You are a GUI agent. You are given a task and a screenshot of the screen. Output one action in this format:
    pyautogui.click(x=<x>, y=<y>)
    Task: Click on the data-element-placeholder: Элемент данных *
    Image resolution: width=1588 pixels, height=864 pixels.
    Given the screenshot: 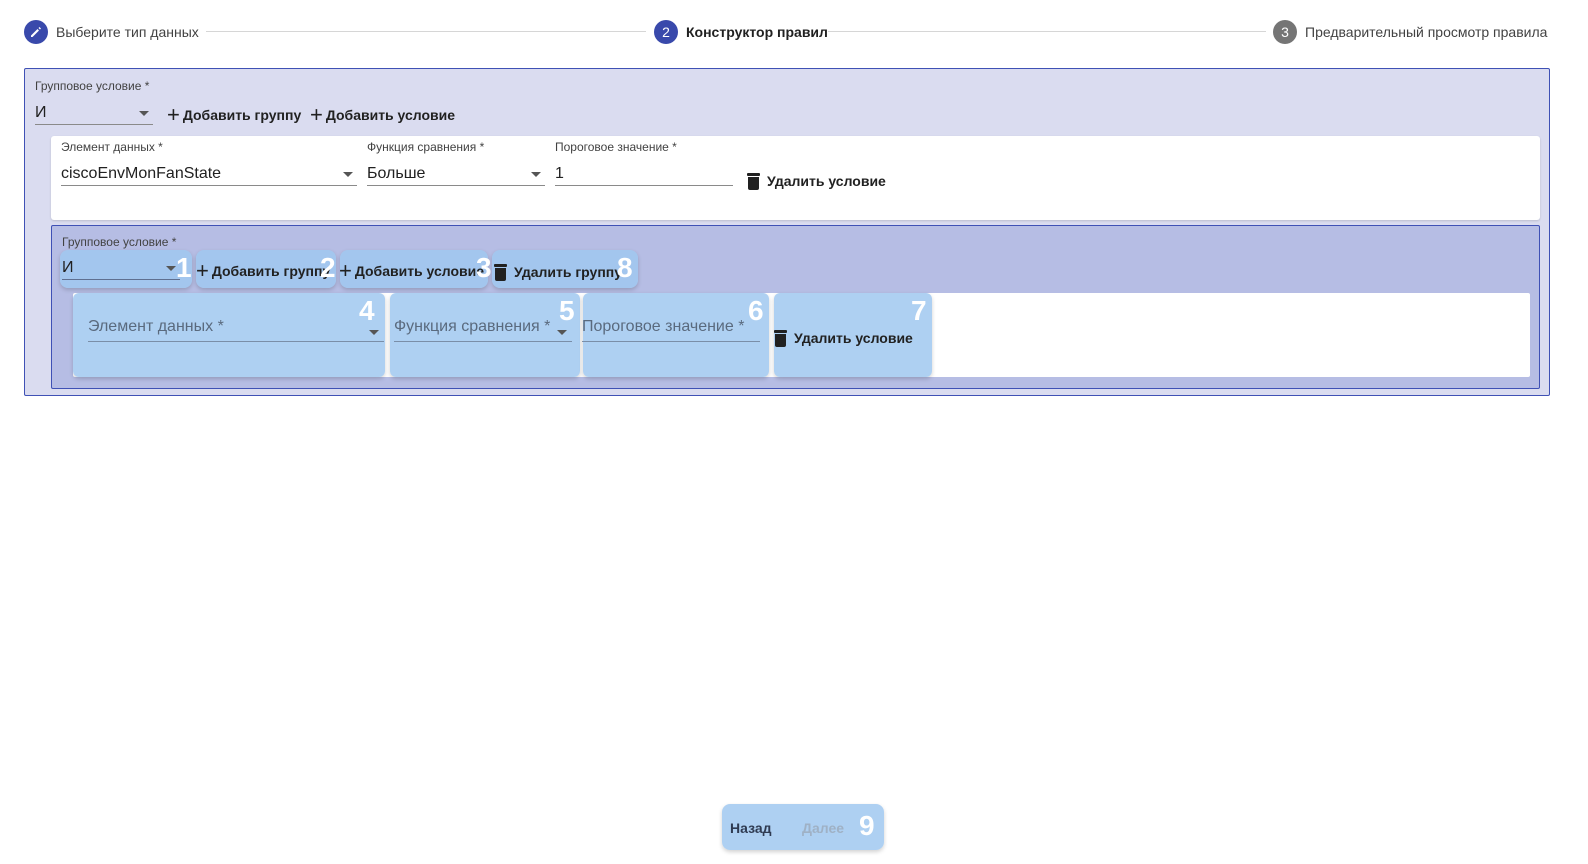 What is the action you would take?
    pyautogui.click(x=156, y=326)
    